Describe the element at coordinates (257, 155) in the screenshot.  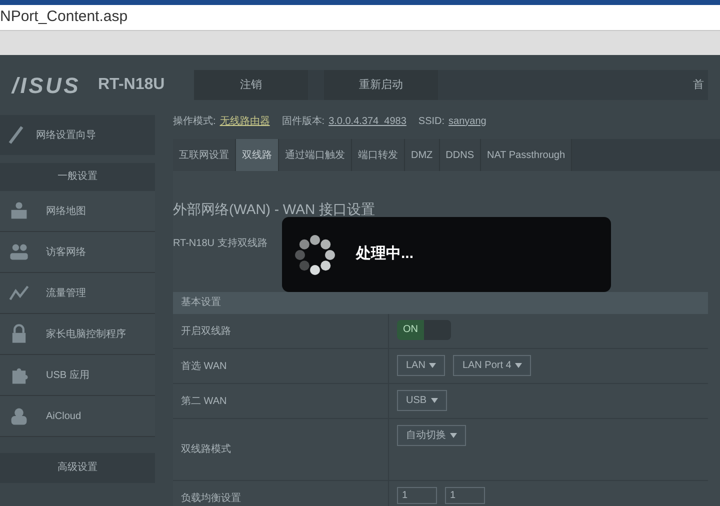
I see `tab: 双线路` at that location.